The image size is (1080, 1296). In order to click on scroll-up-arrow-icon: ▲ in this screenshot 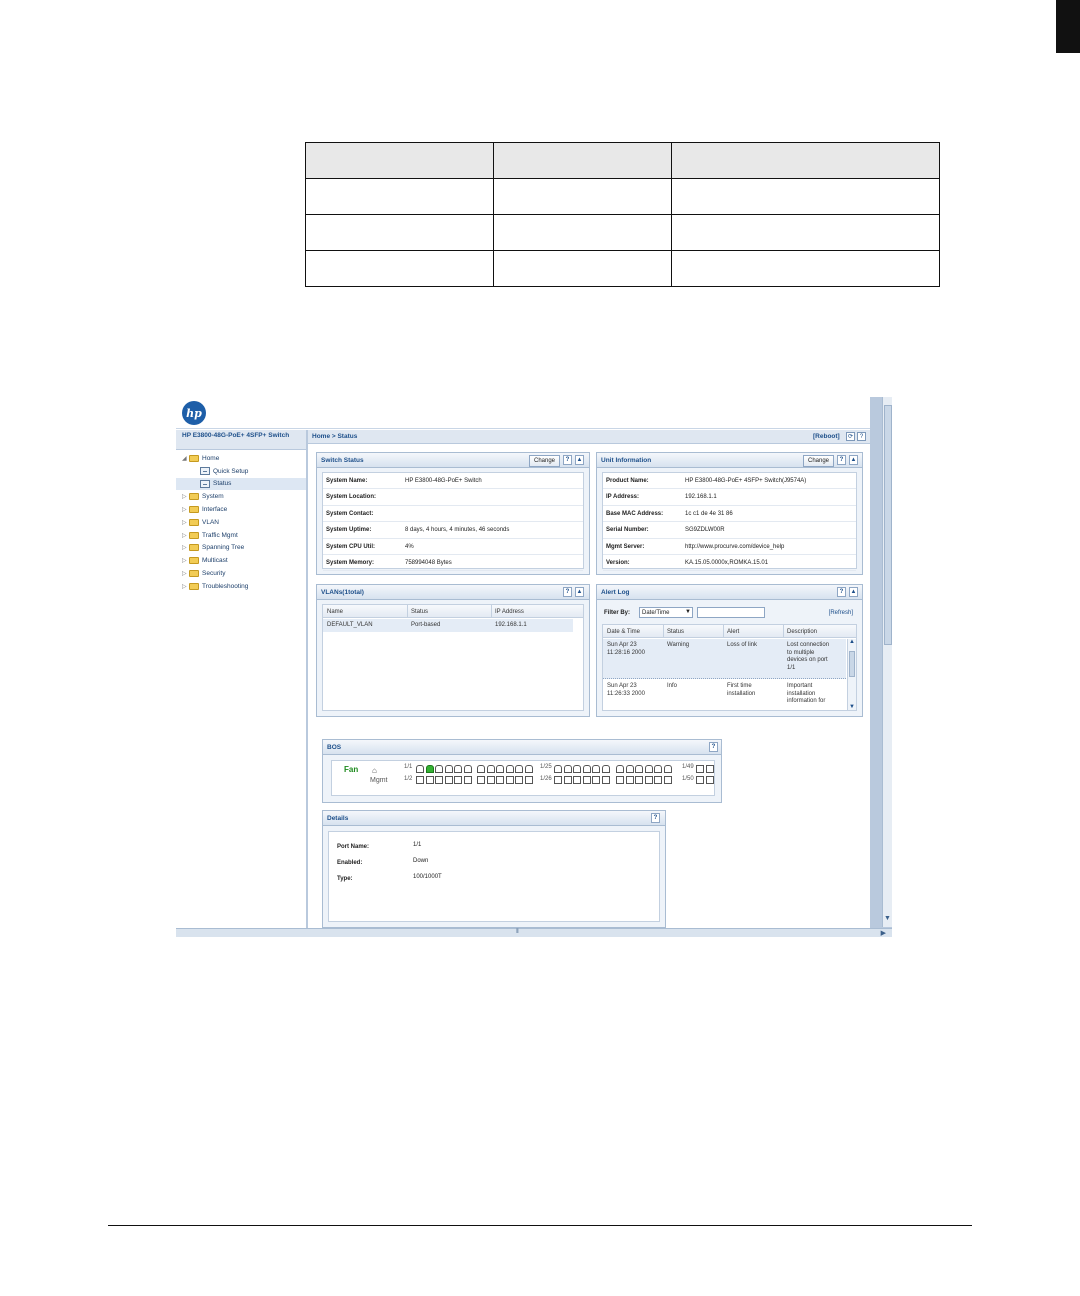, I will do `click(852, 642)`.